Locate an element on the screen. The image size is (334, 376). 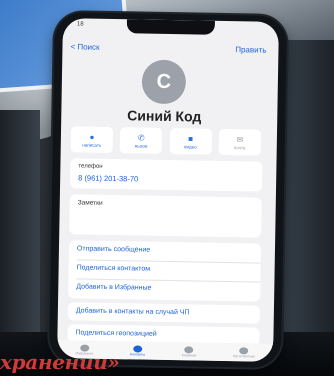
caption-text: хранении» is located at coordinates (60, 362).